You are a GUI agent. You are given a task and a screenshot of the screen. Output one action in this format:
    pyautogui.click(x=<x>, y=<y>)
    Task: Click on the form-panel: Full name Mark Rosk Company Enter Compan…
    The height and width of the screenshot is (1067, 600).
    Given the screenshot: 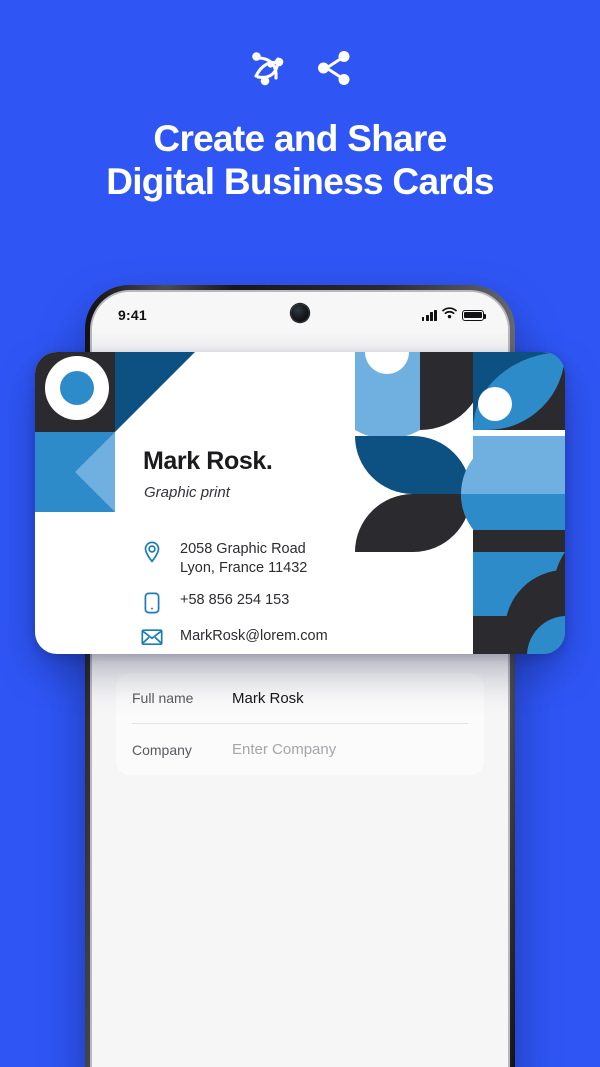 What is the action you would take?
    pyautogui.click(x=300, y=724)
    